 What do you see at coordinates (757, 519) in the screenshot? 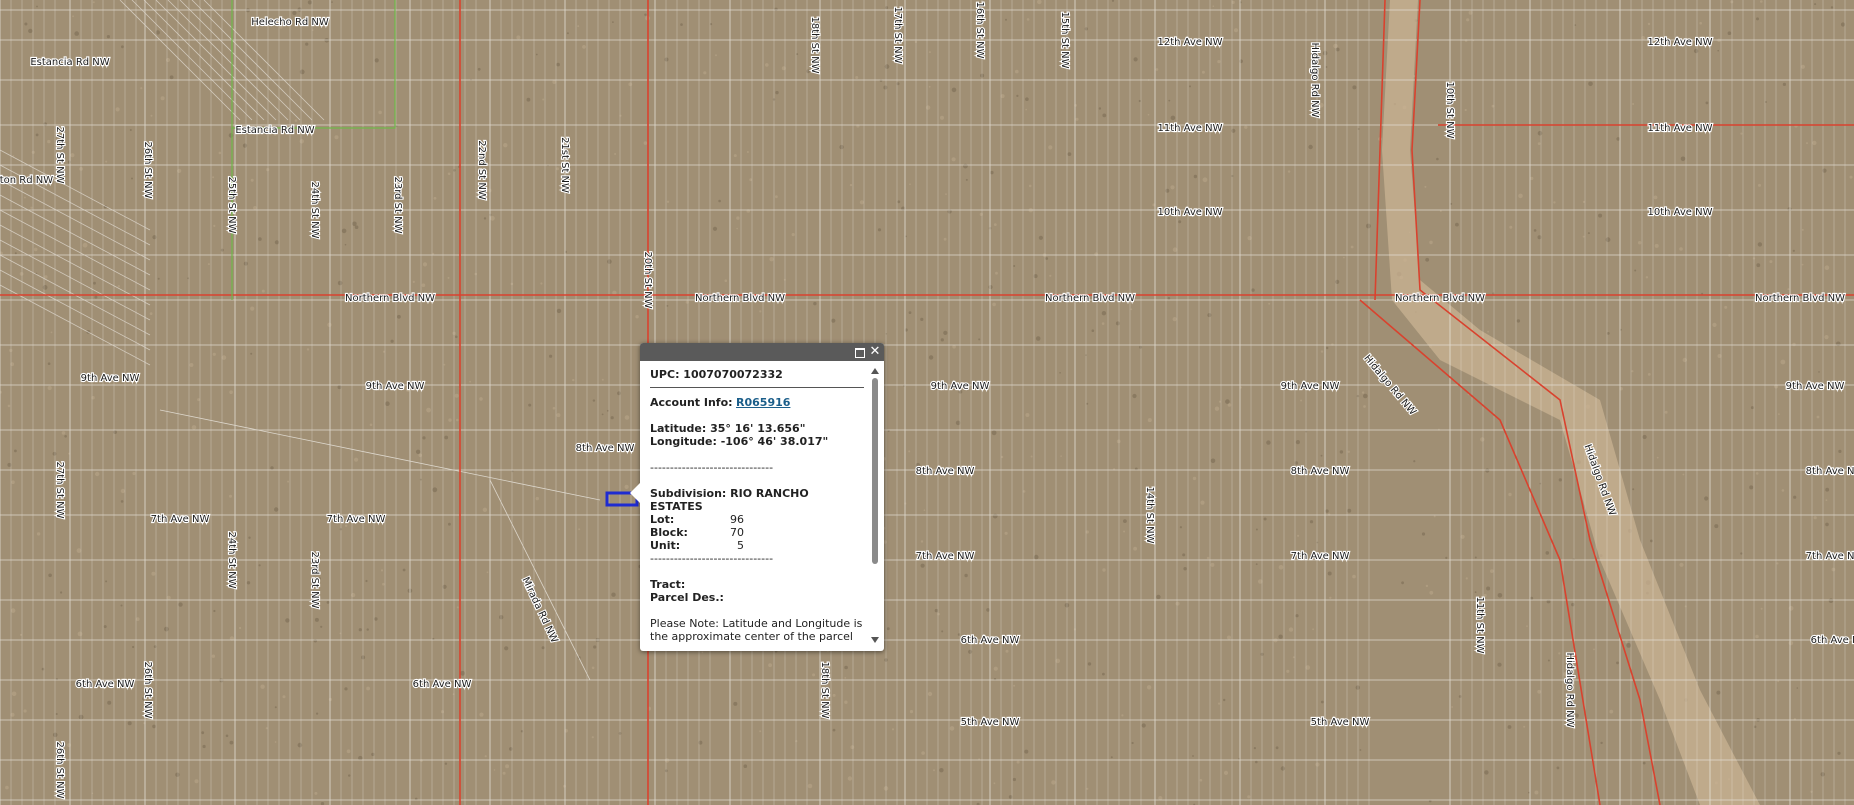
I see `lot-row: Lot: 96` at bounding box center [757, 519].